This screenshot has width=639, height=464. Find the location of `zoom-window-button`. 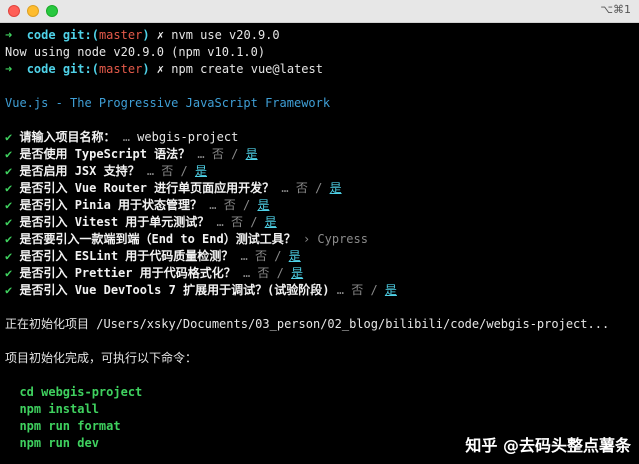

zoom-window-button is located at coordinates (52, 11).